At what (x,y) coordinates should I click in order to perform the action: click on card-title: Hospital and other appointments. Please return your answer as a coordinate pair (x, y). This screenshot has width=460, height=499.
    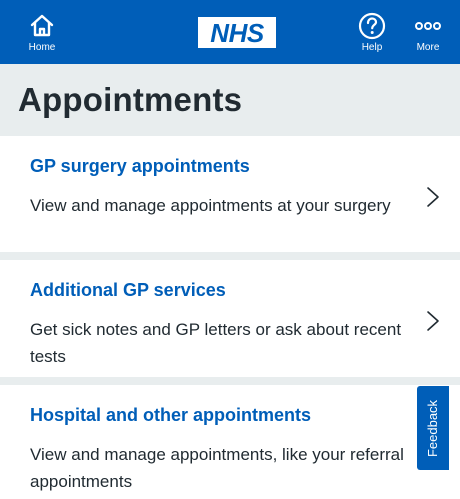
    Looking at the image, I should click on (170, 415).